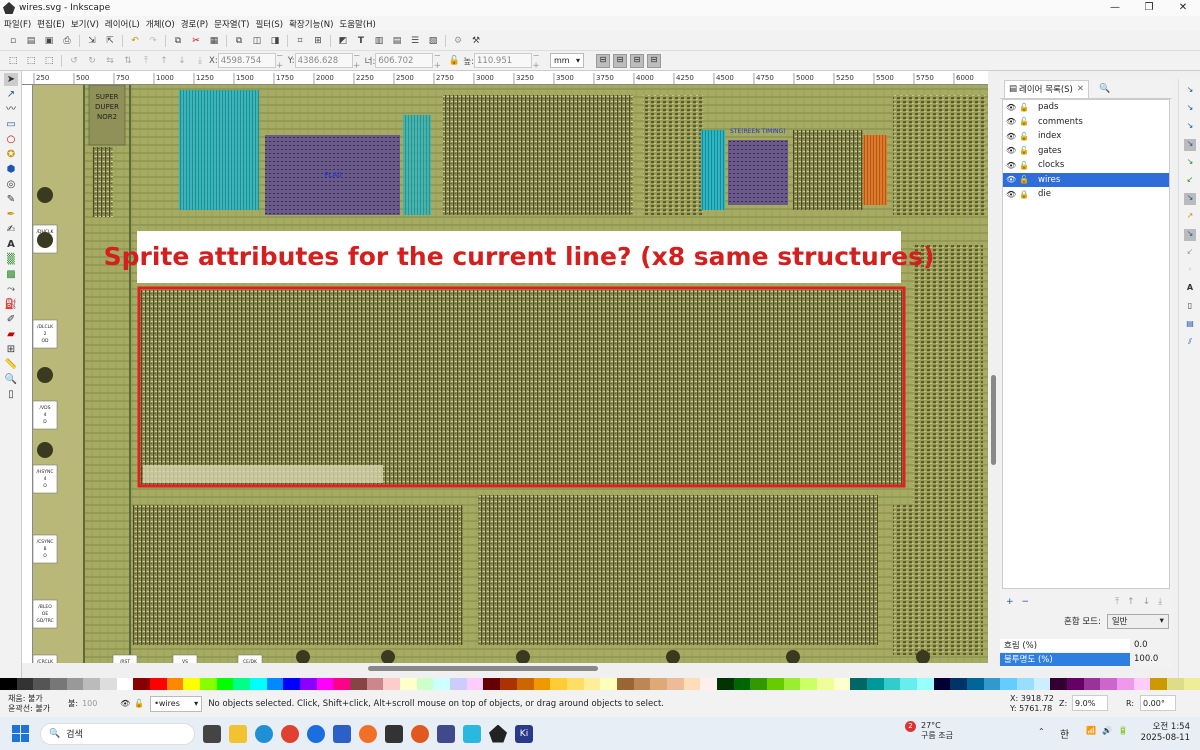 The width and height of the screenshot is (1200, 750). Describe the element at coordinates (1105, 89) in the screenshot. I see `search-icon: 🔍` at that location.